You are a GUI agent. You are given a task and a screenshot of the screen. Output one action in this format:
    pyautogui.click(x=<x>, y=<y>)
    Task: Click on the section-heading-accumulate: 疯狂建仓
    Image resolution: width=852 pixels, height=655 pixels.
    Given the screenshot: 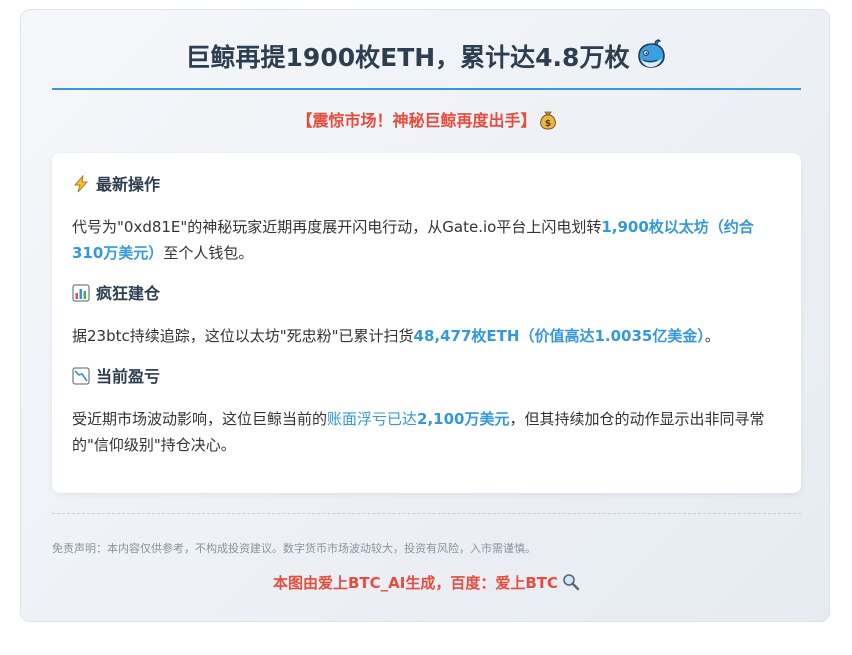 What is the action you would take?
    pyautogui.click(x=116, y=294)
    